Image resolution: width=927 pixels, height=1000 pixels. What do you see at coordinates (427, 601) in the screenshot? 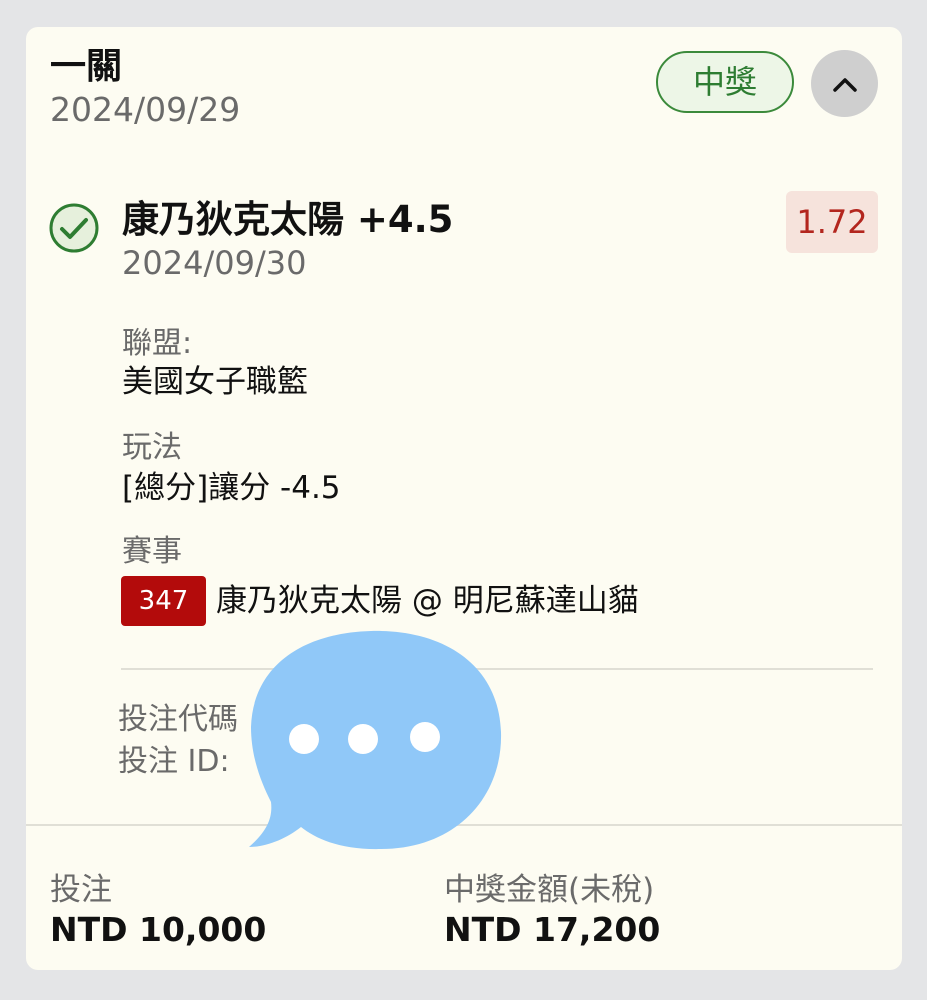
I see `event-value: 康乃狄克太陽 @ 明尼蘇達山貓` at bounding box center [427, 601].